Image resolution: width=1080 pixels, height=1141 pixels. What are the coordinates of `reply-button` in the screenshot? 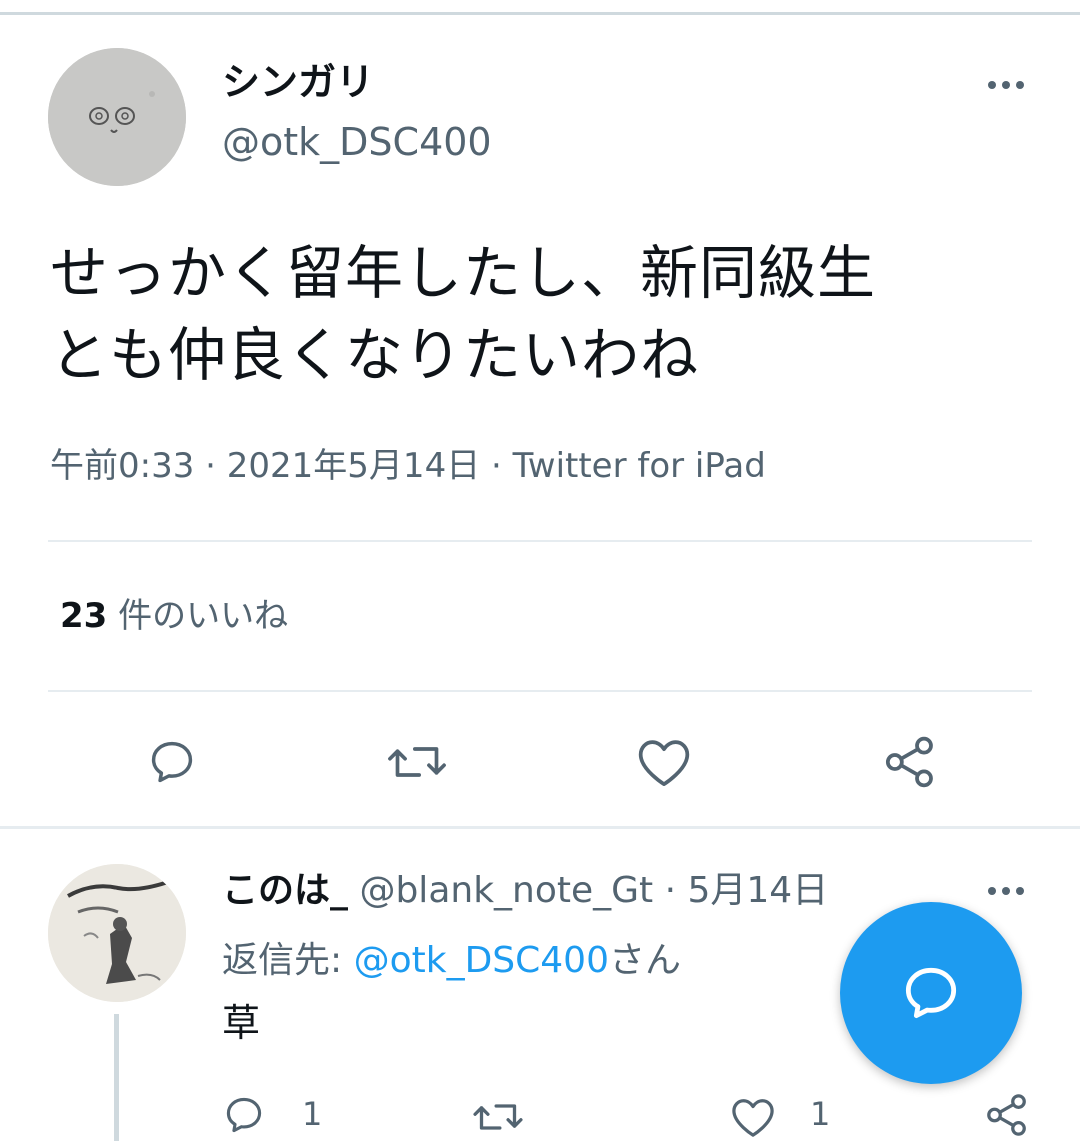 It's located at (172, 762).